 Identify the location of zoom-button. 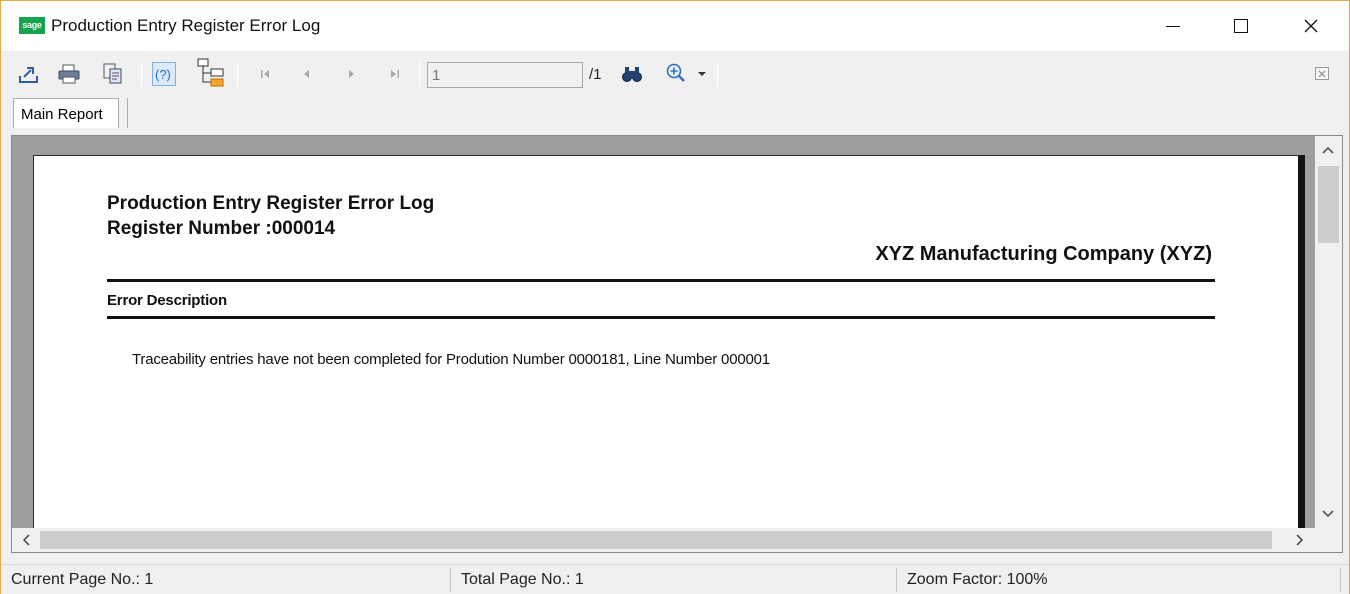
(687, 74).